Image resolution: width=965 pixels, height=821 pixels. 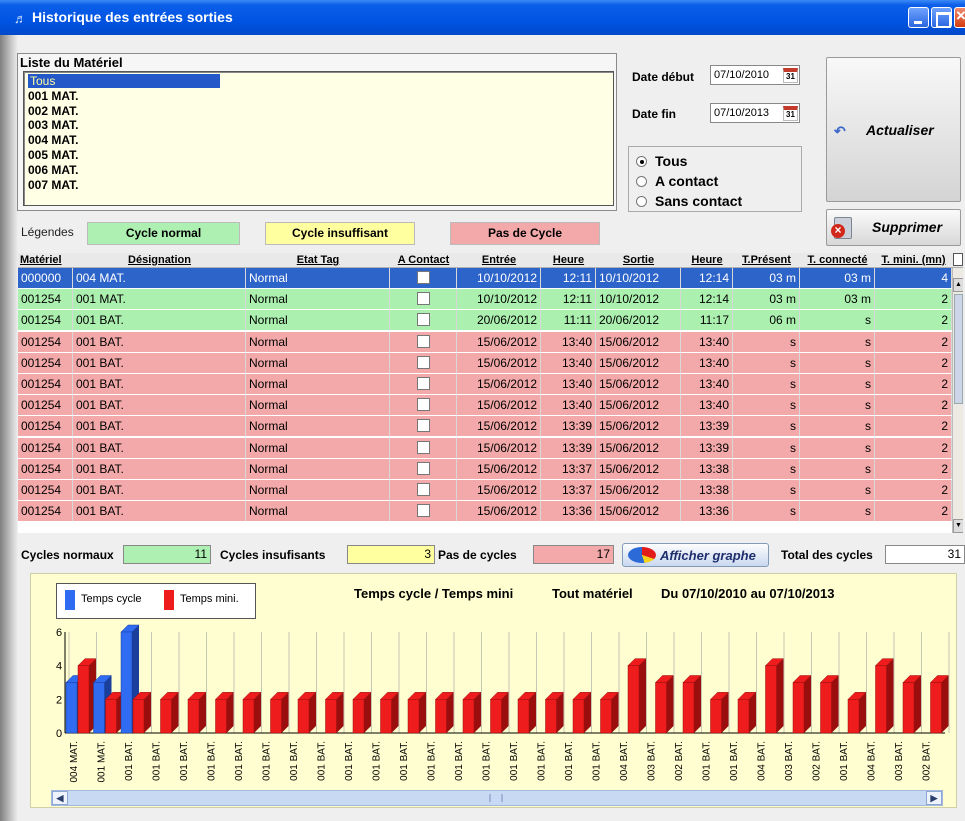 What do you see at coordinates (934, 798) in the screenshot?
I see `scroll-right-icon: ▶` at bounding box center [934, 798].